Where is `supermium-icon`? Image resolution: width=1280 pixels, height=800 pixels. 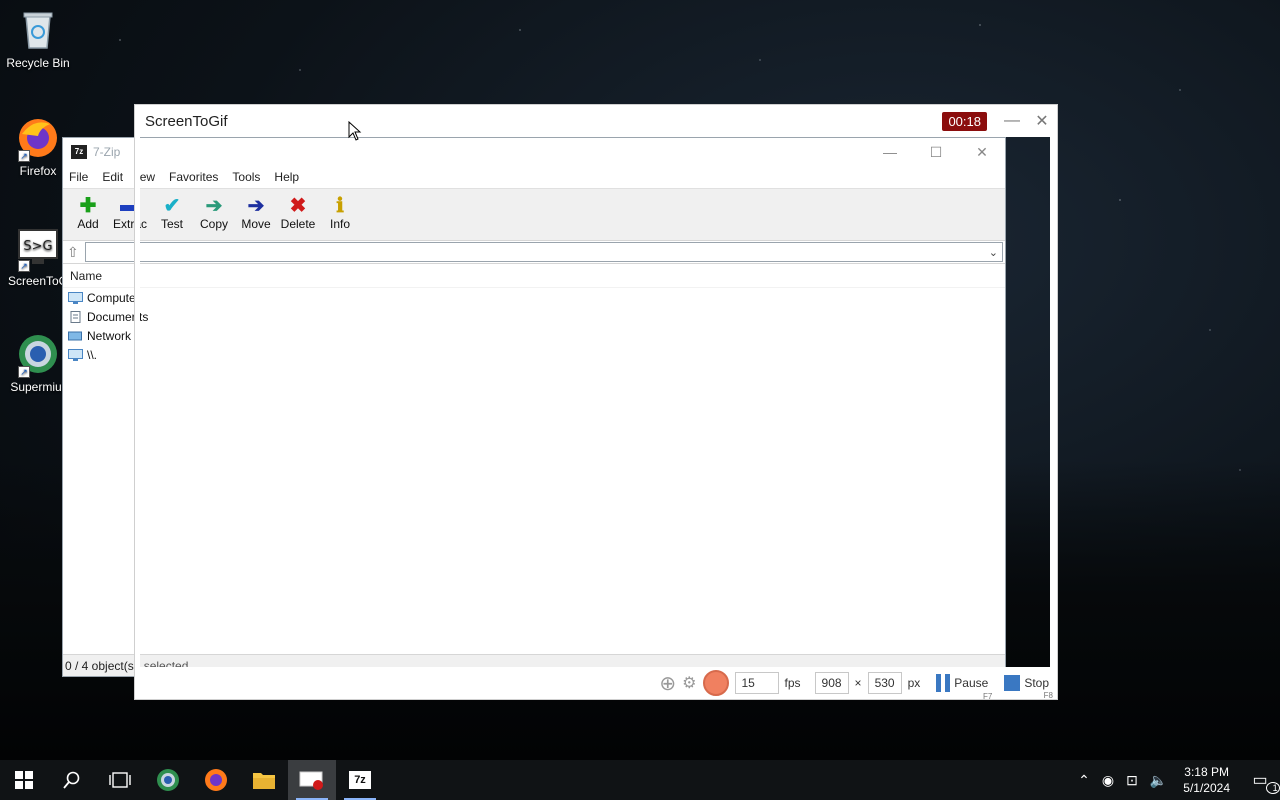 supermium-icon is located at coordinates (168, 780).